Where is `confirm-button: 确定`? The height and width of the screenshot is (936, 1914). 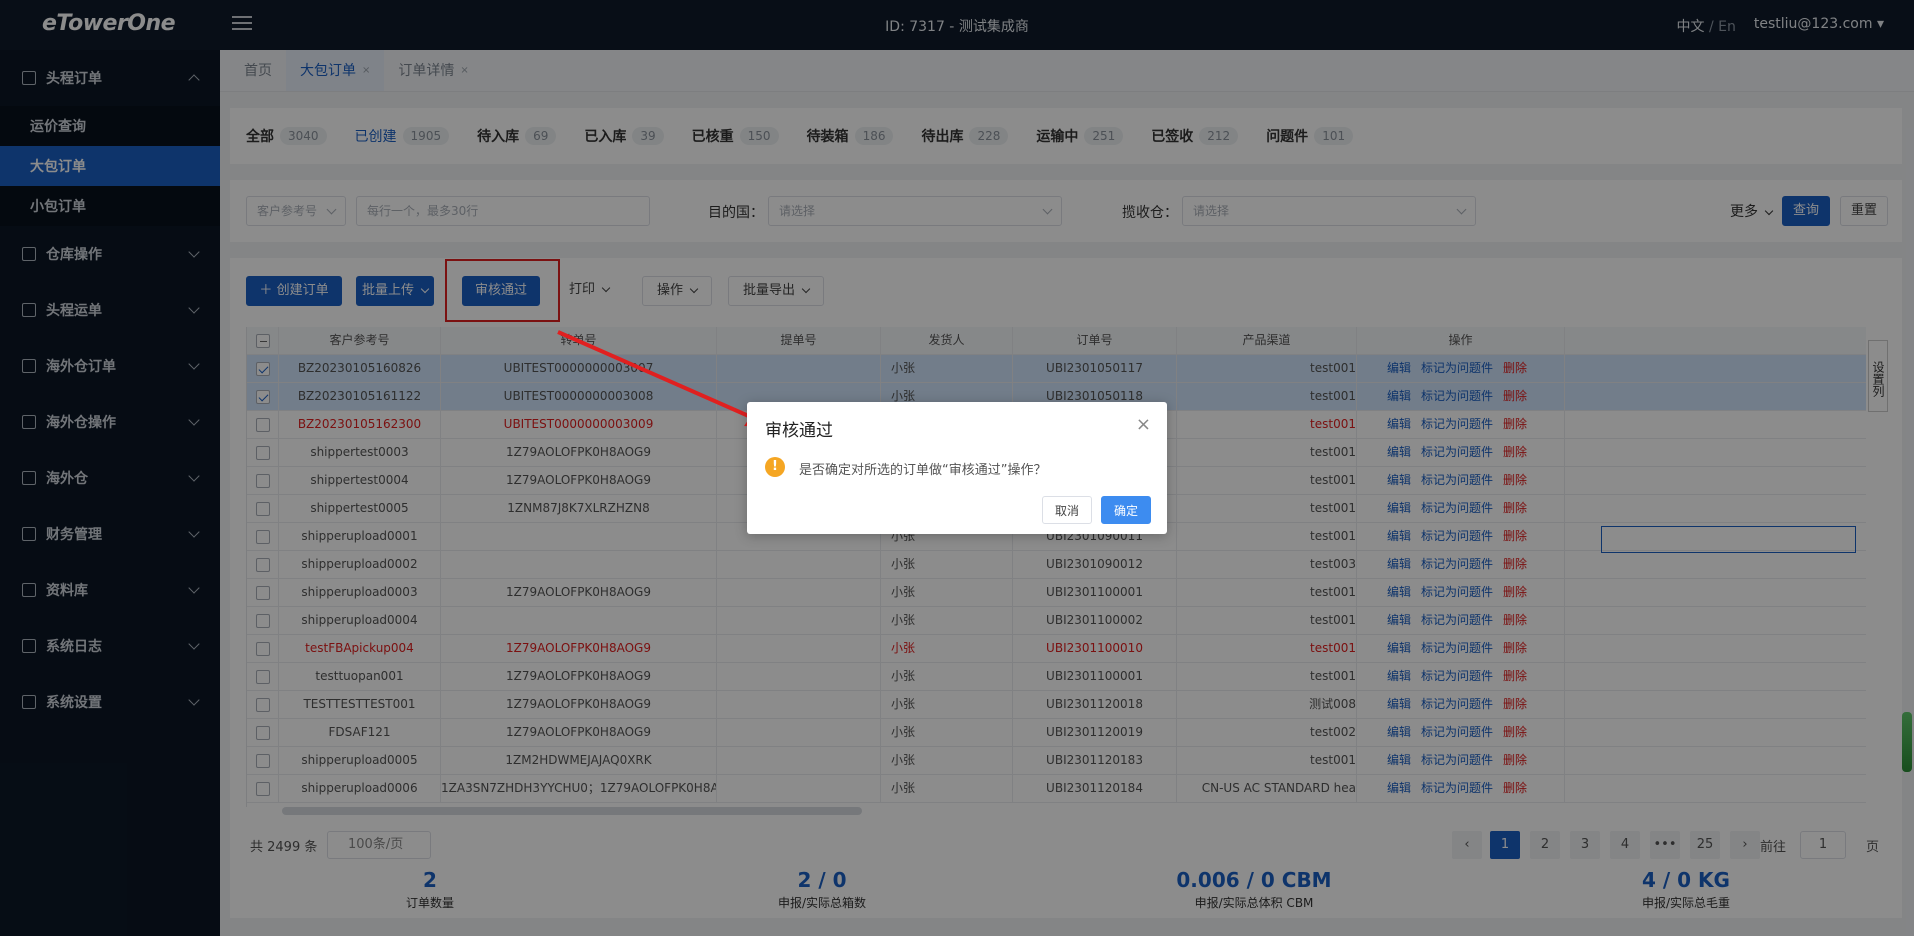 confirm-button: 确定 is located at coordinates (1126, 510).